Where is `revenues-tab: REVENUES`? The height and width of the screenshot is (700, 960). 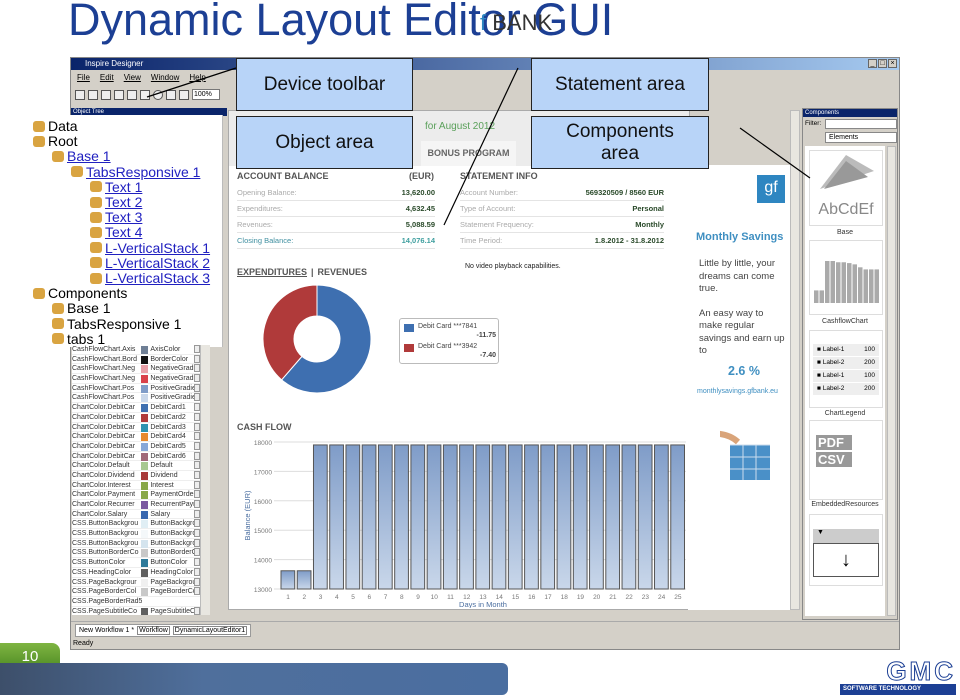
revenues-tab: REVENUES is located at coordinates (343, 272).